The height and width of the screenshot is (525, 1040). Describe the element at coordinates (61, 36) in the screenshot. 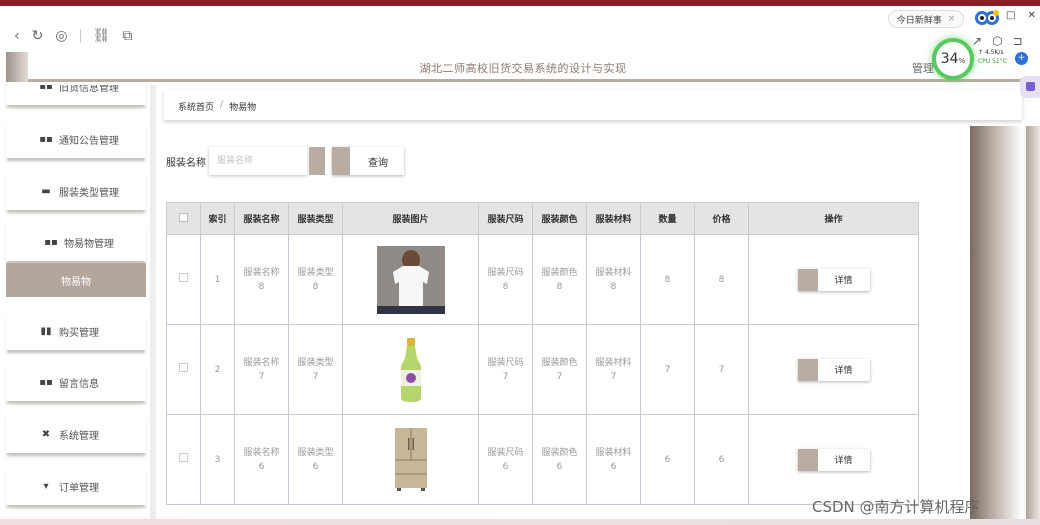

I see `globe-icon: ◎` at that location.